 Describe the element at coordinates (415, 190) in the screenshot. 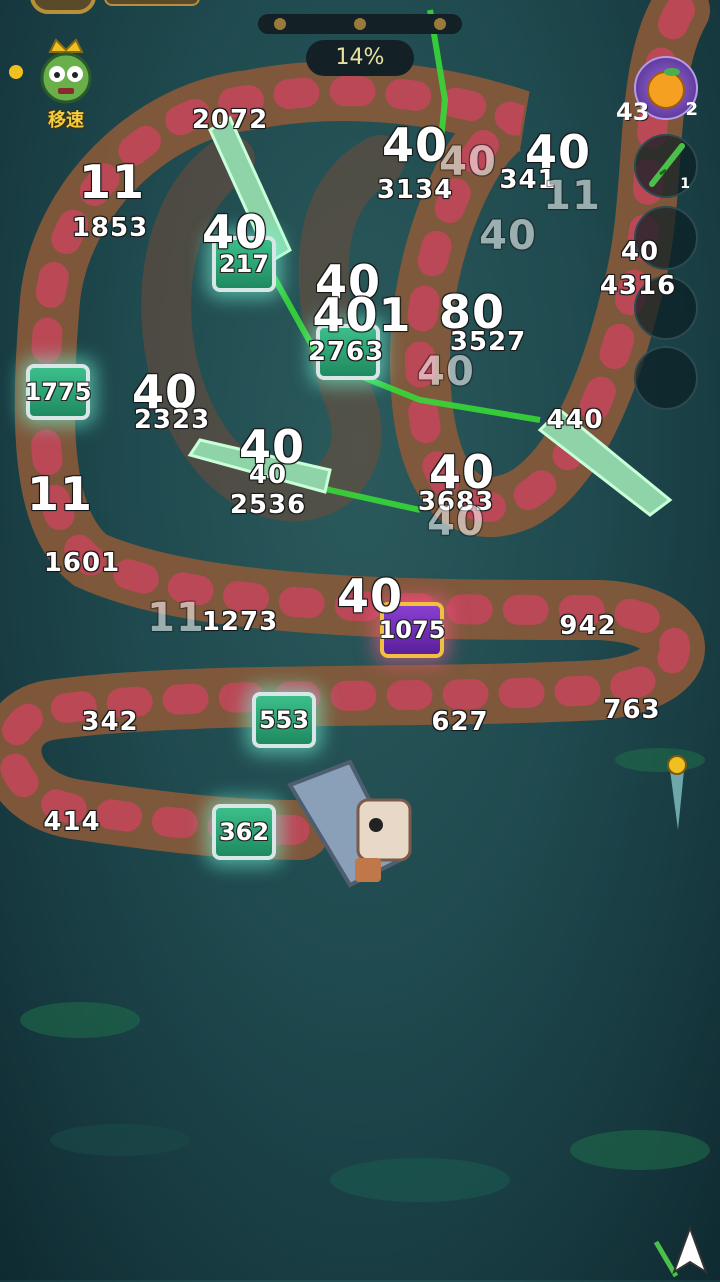

I see `damage-number: 3134` at that location.